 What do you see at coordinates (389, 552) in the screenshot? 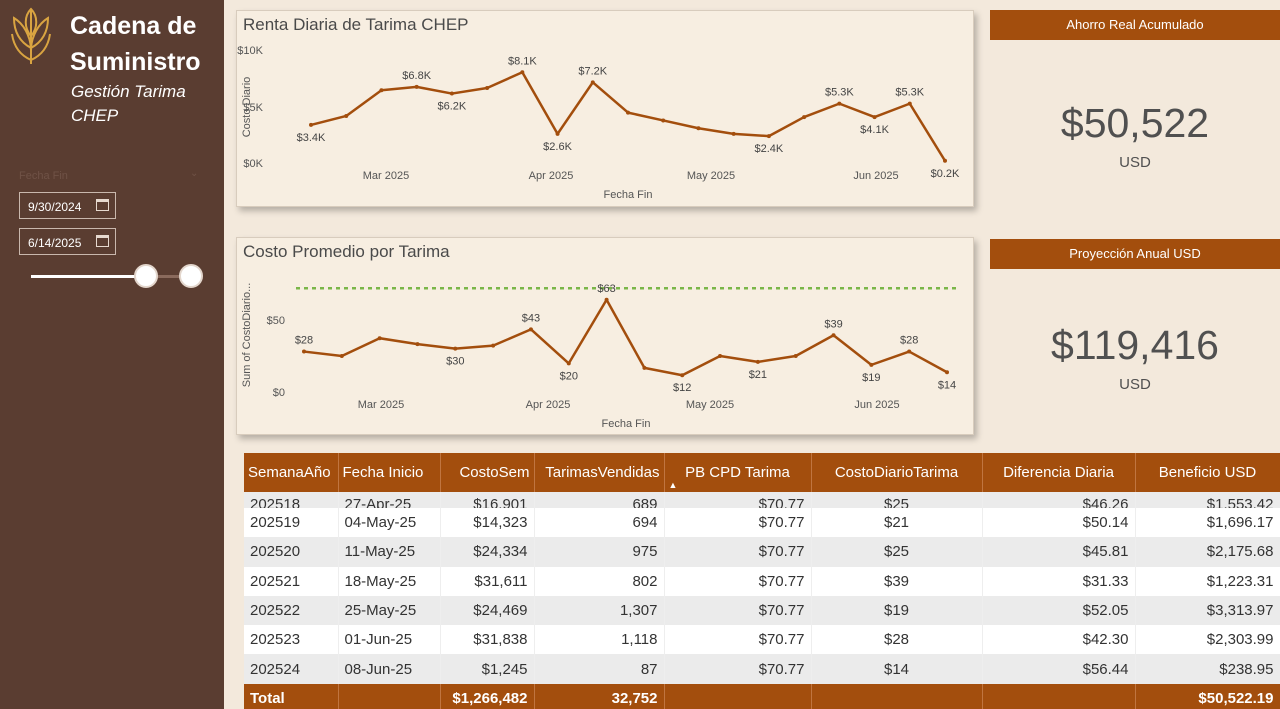
I see `table-cell: 11-May-25` at bounding box center [389, 552].